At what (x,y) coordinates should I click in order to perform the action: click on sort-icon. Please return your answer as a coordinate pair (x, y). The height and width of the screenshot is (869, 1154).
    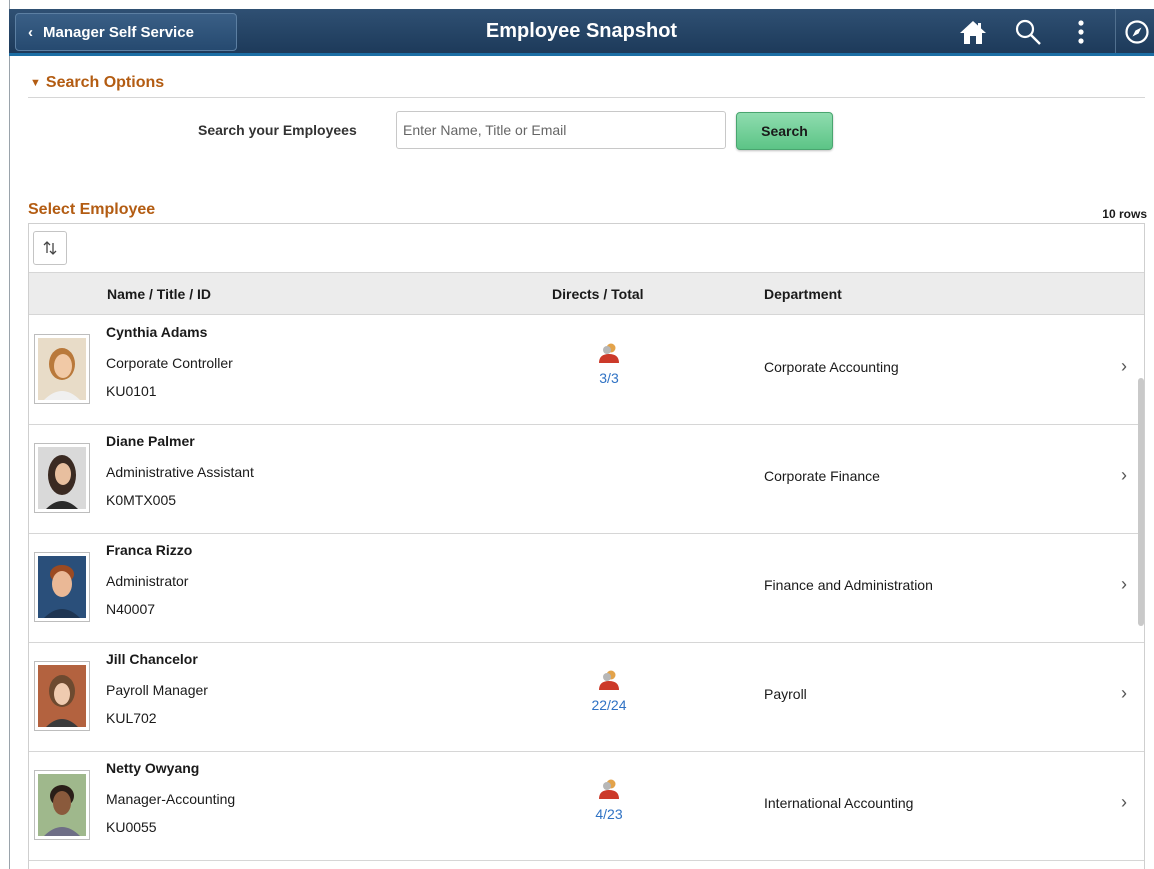
    Looking at the image, I should click on (50, 248).